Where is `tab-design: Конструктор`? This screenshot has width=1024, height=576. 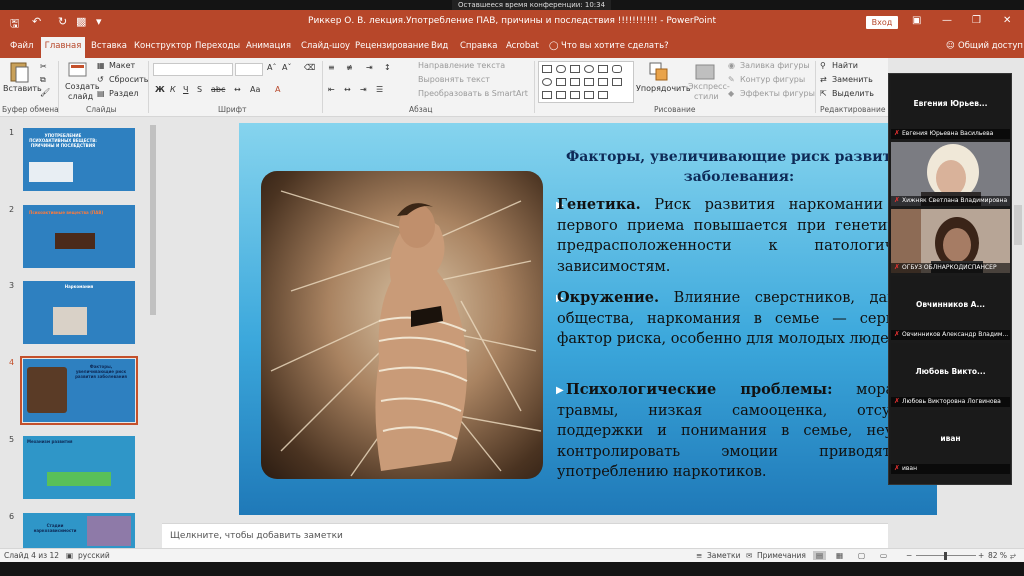
tab-design: Конструктор is located at coordinates (163, 46).